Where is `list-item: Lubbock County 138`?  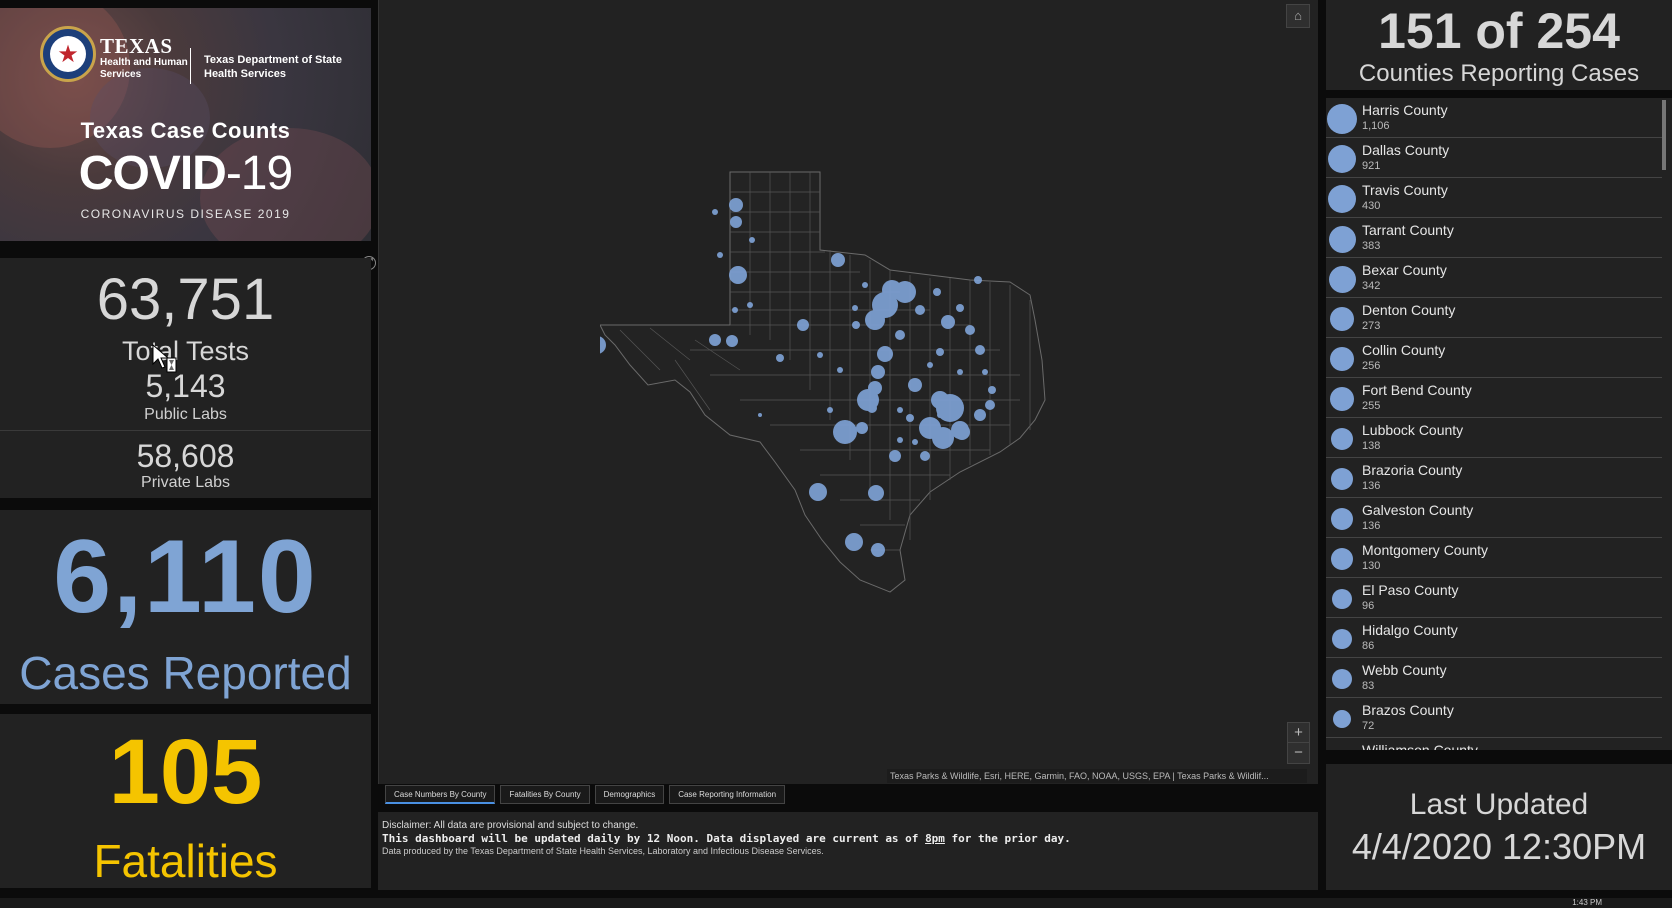
list-item: Lubbock County 138 is located at coordinates (1494, 438).